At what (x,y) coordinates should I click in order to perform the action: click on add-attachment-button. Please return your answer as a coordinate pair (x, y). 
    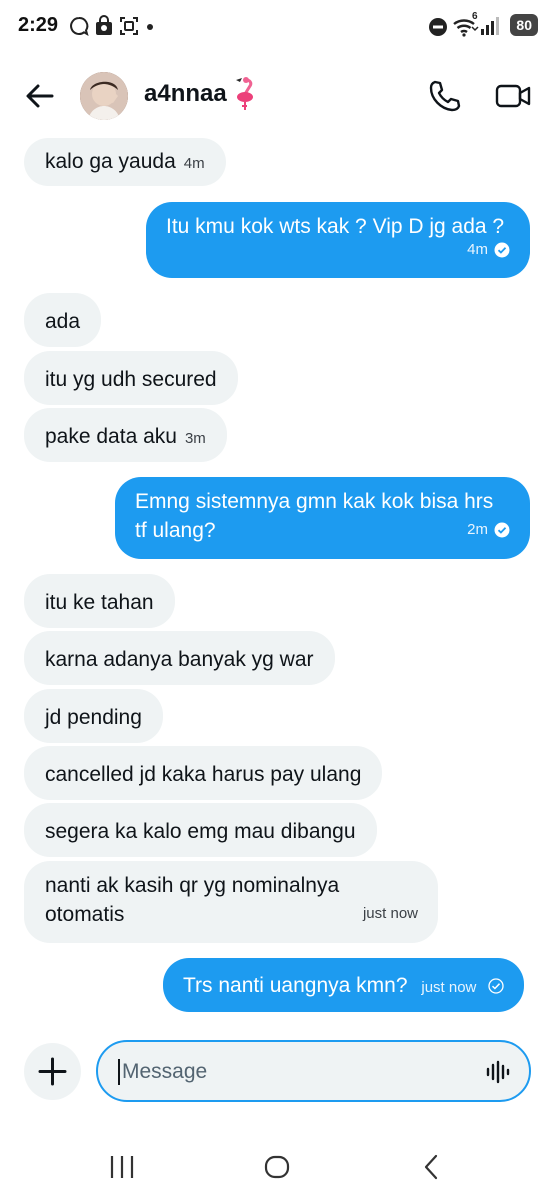
    Looking at the image, I should click on (52, 1071).